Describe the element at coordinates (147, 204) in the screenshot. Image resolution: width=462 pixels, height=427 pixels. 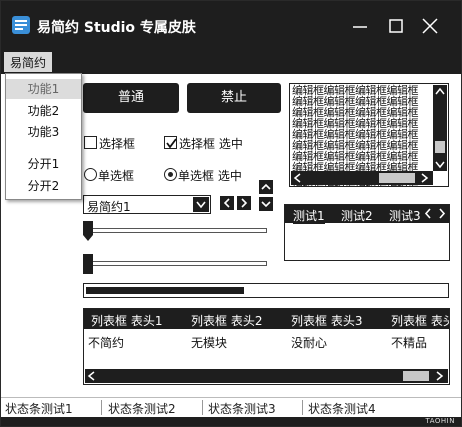
I see `combo-box: 易简约1` at that location.